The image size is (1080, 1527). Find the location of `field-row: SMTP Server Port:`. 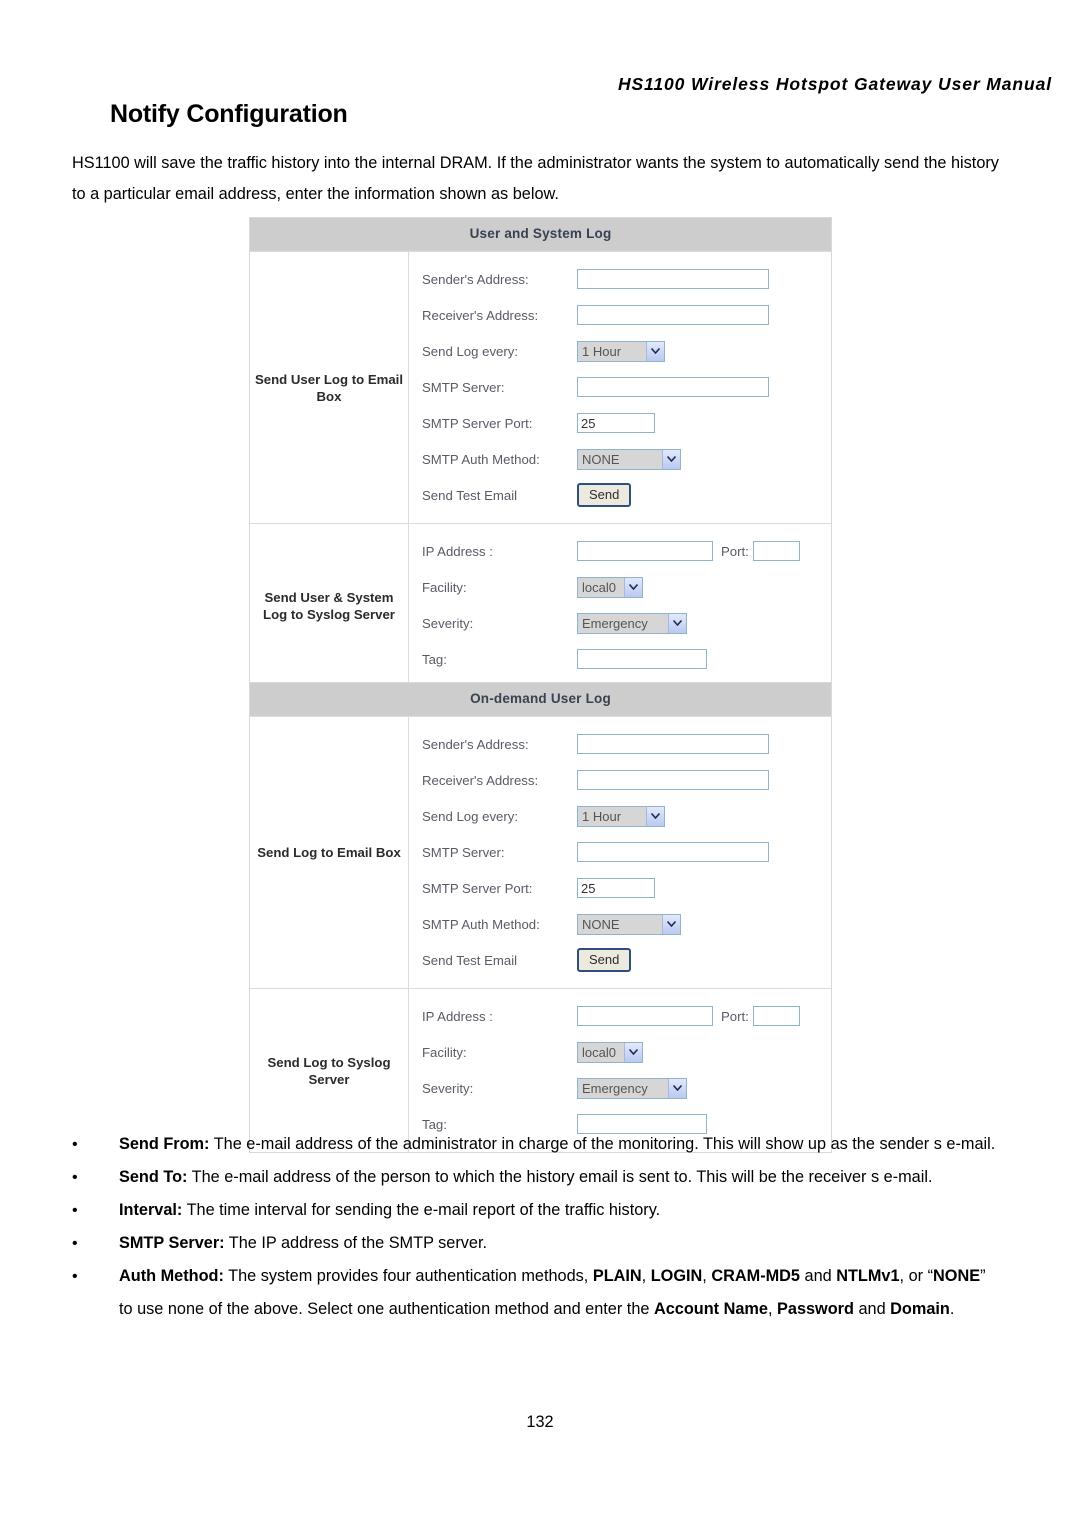

field-row: SMTP Server Port: is located at coordinates (620, 888).